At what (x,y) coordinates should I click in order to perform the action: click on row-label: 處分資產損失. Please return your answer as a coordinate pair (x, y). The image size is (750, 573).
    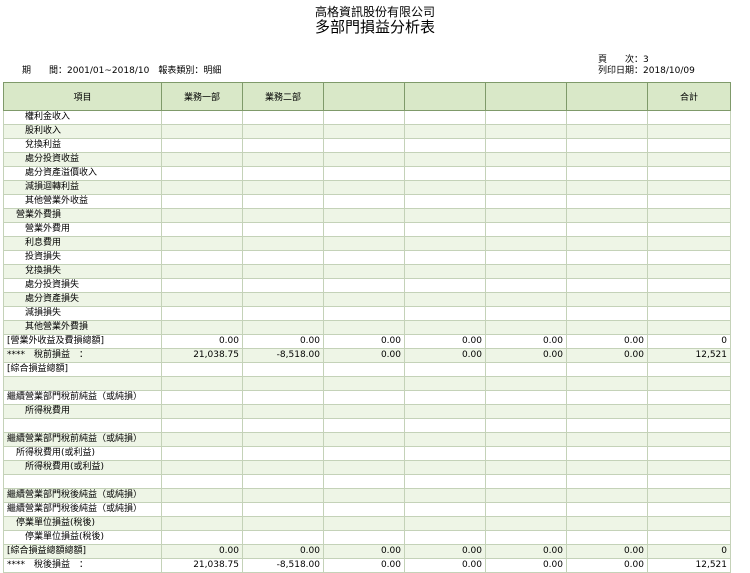
    Looking at the image, I should click on (82, 299).